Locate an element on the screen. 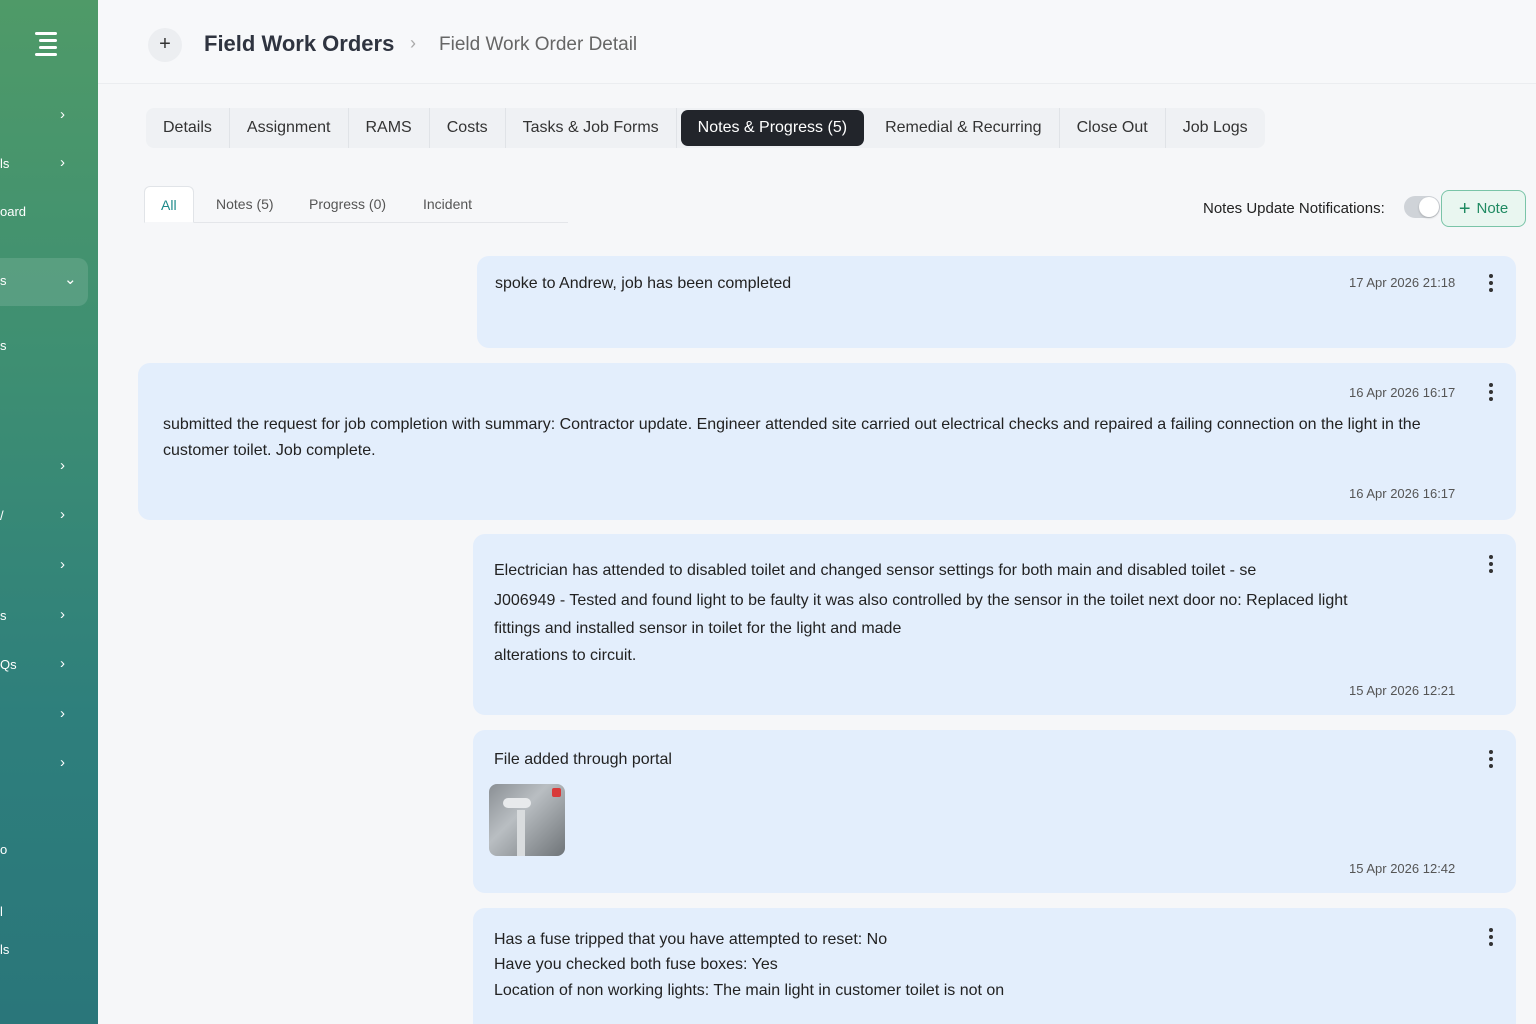 The width and height of the screenshot is (1536, 1024). tab-remedial-recurring: Remedial & Recurring is located at coordinates (964, 128).